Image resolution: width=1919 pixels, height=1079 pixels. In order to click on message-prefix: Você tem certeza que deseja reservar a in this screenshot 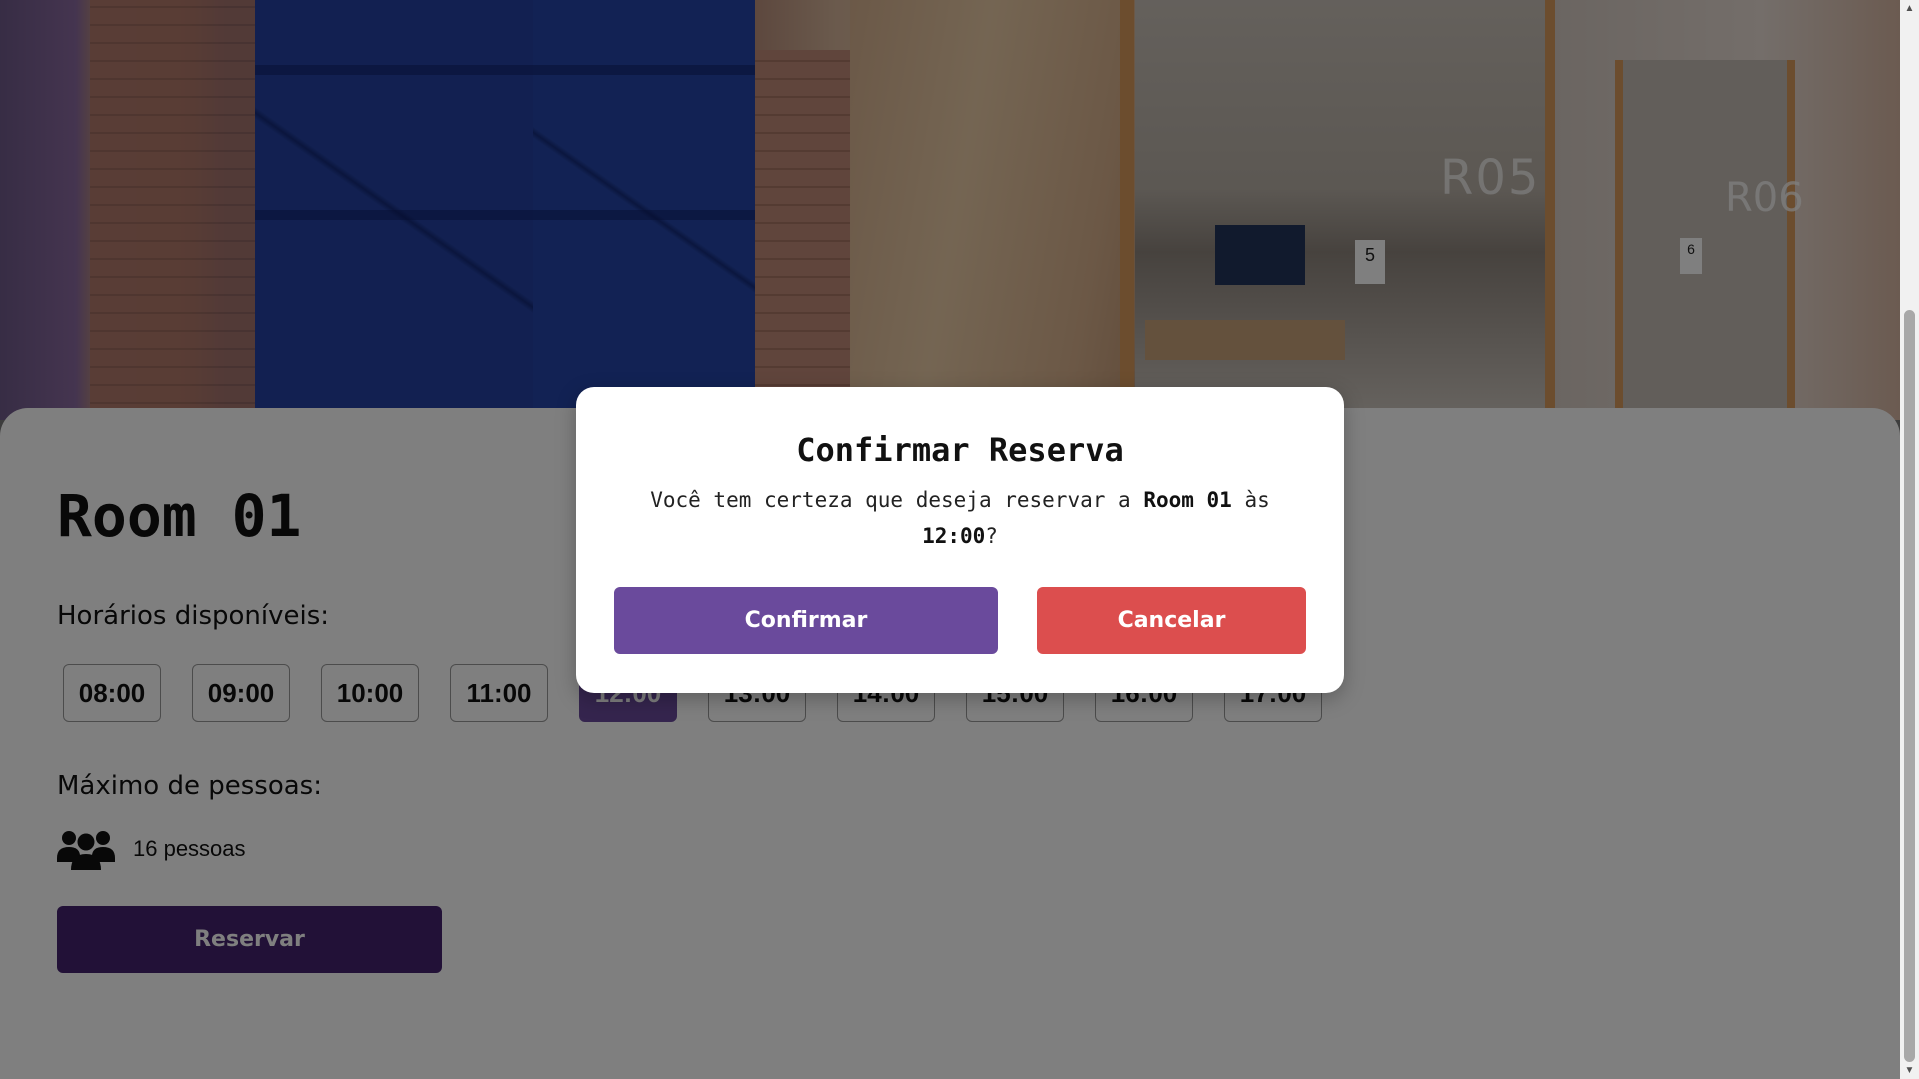, I will do `click(897, 500)`.